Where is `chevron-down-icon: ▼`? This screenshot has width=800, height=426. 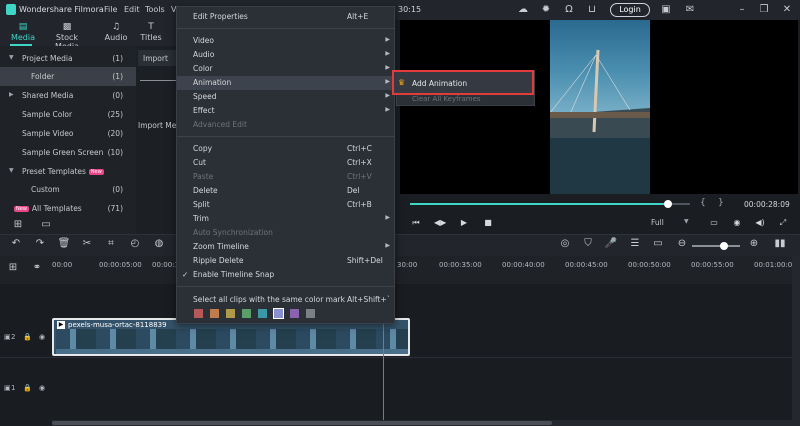 chevron-down-icon: ▼ is located at coordinates (686, 221).